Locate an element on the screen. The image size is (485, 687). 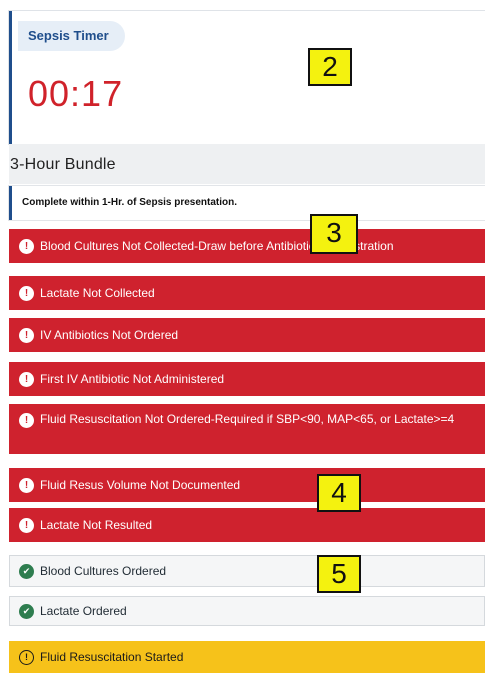
callout-number: 5 is located at coordinates (339, 574).